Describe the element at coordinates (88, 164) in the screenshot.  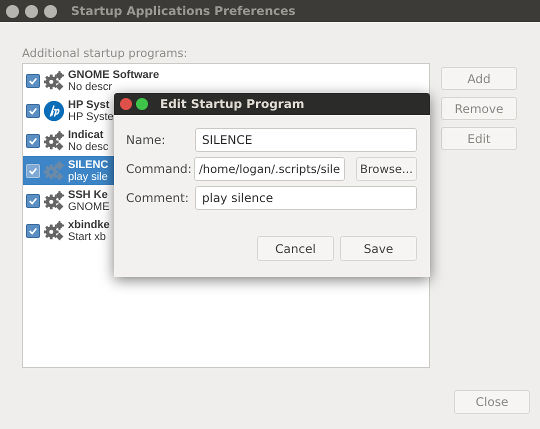
I see `program-name: SILENC` at that location.